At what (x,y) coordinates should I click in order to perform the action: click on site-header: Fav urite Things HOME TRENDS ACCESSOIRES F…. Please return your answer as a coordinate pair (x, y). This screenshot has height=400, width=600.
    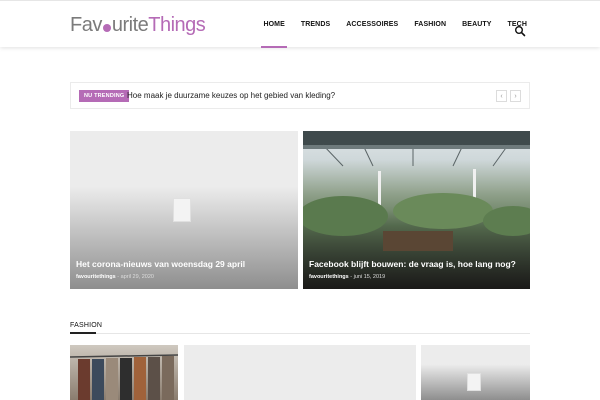
    Looking at the image, I should click on (300, 24).